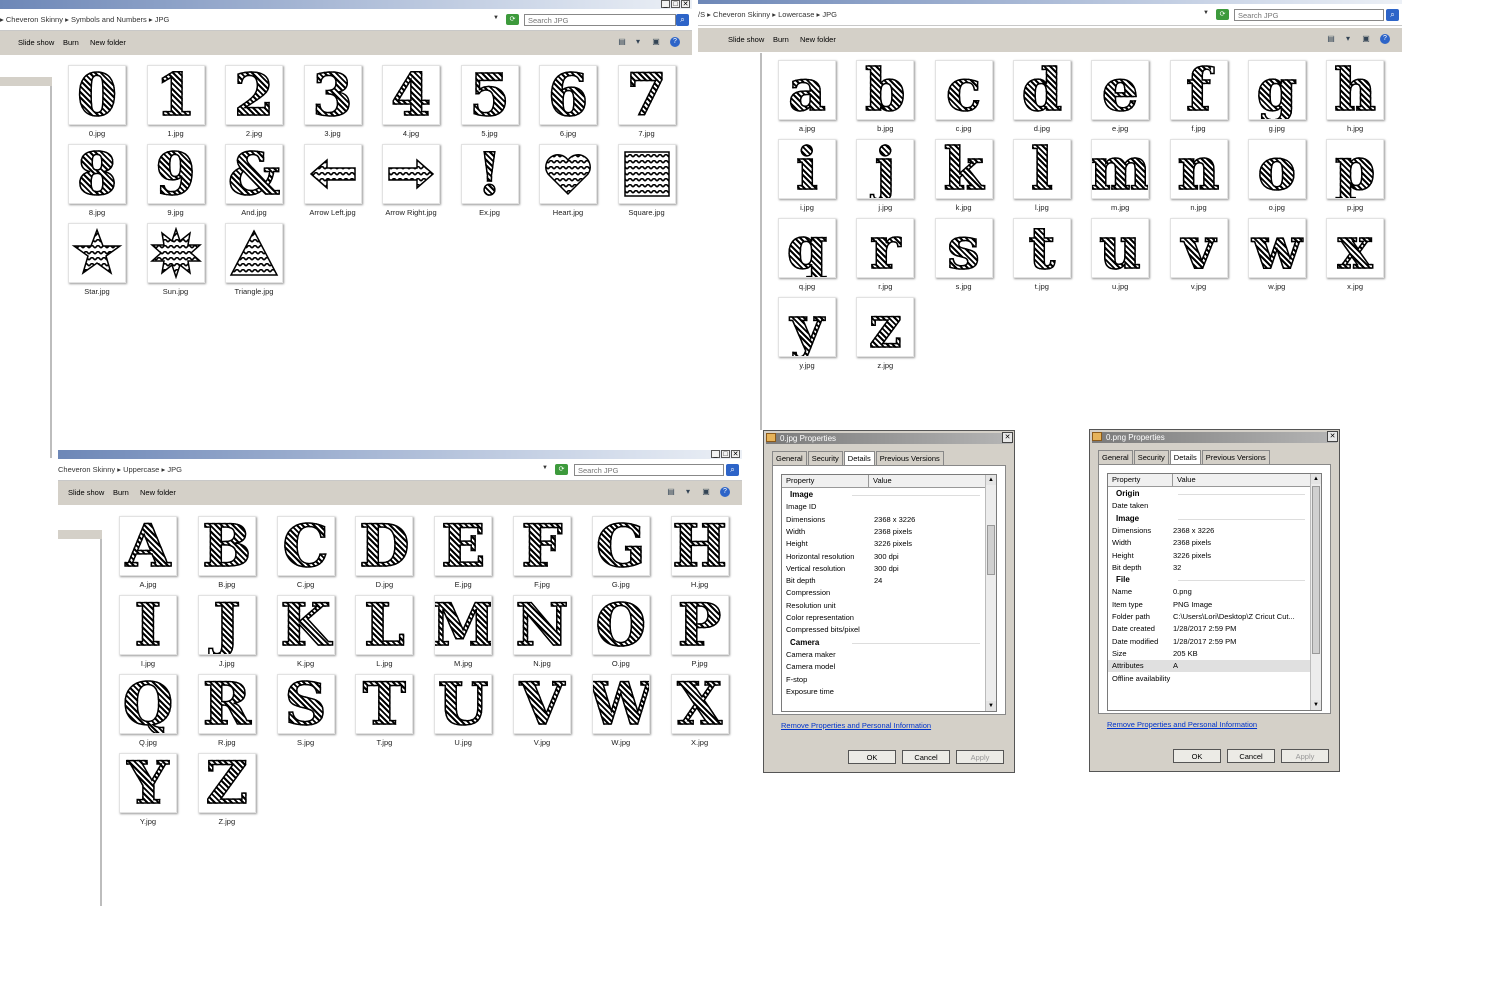 The height and width of the screenshot is (1002, 1500). I want to click on file-item: s s.jpg, so click(964, 256).